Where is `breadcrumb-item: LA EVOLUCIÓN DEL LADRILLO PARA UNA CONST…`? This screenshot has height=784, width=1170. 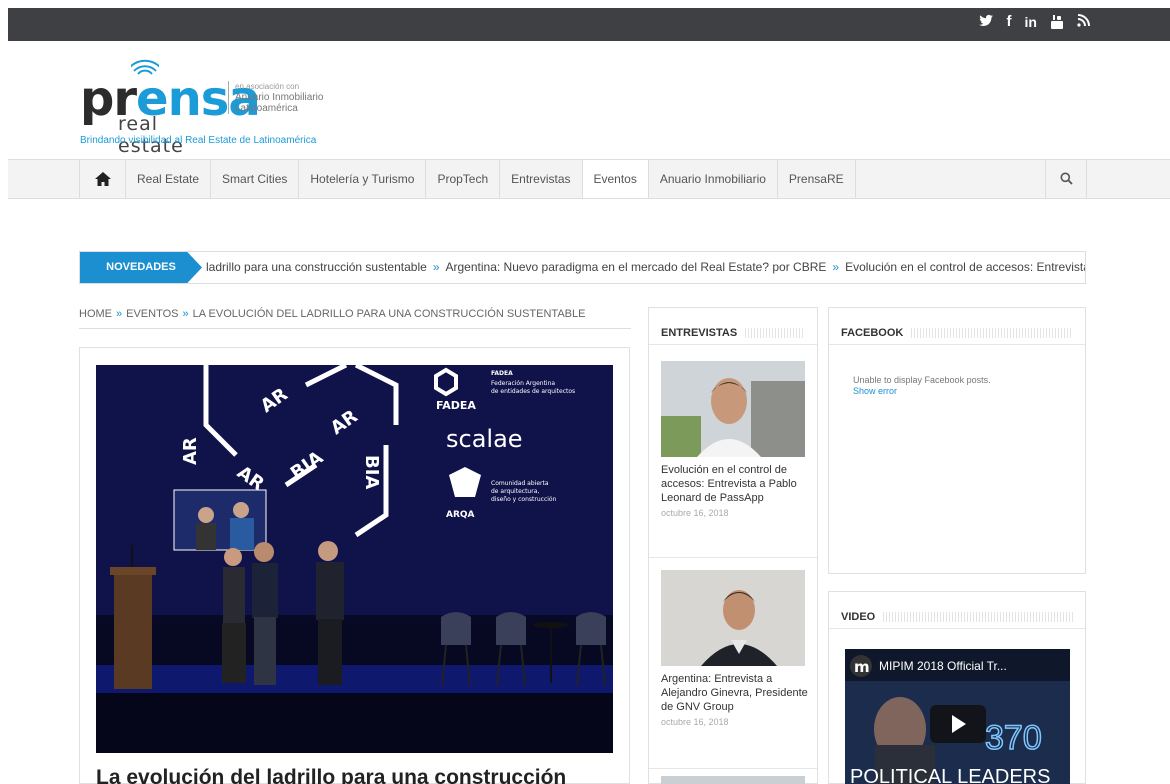 breadcrumb-item: LA EVOLUCIÓN DEL LADRILLO PARA UNA CONST… is located at coordinates (389, 314).